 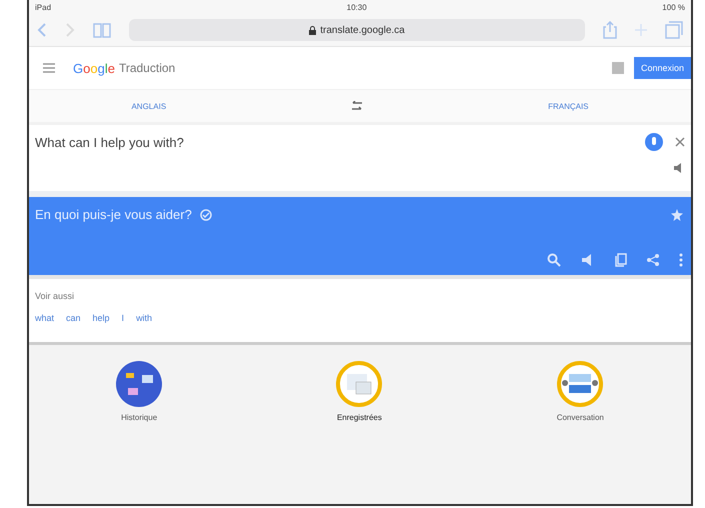 What do you see at coordinates (680, 142) in the screenshot?
I see `close-icon` at bounding box center [680, 142].